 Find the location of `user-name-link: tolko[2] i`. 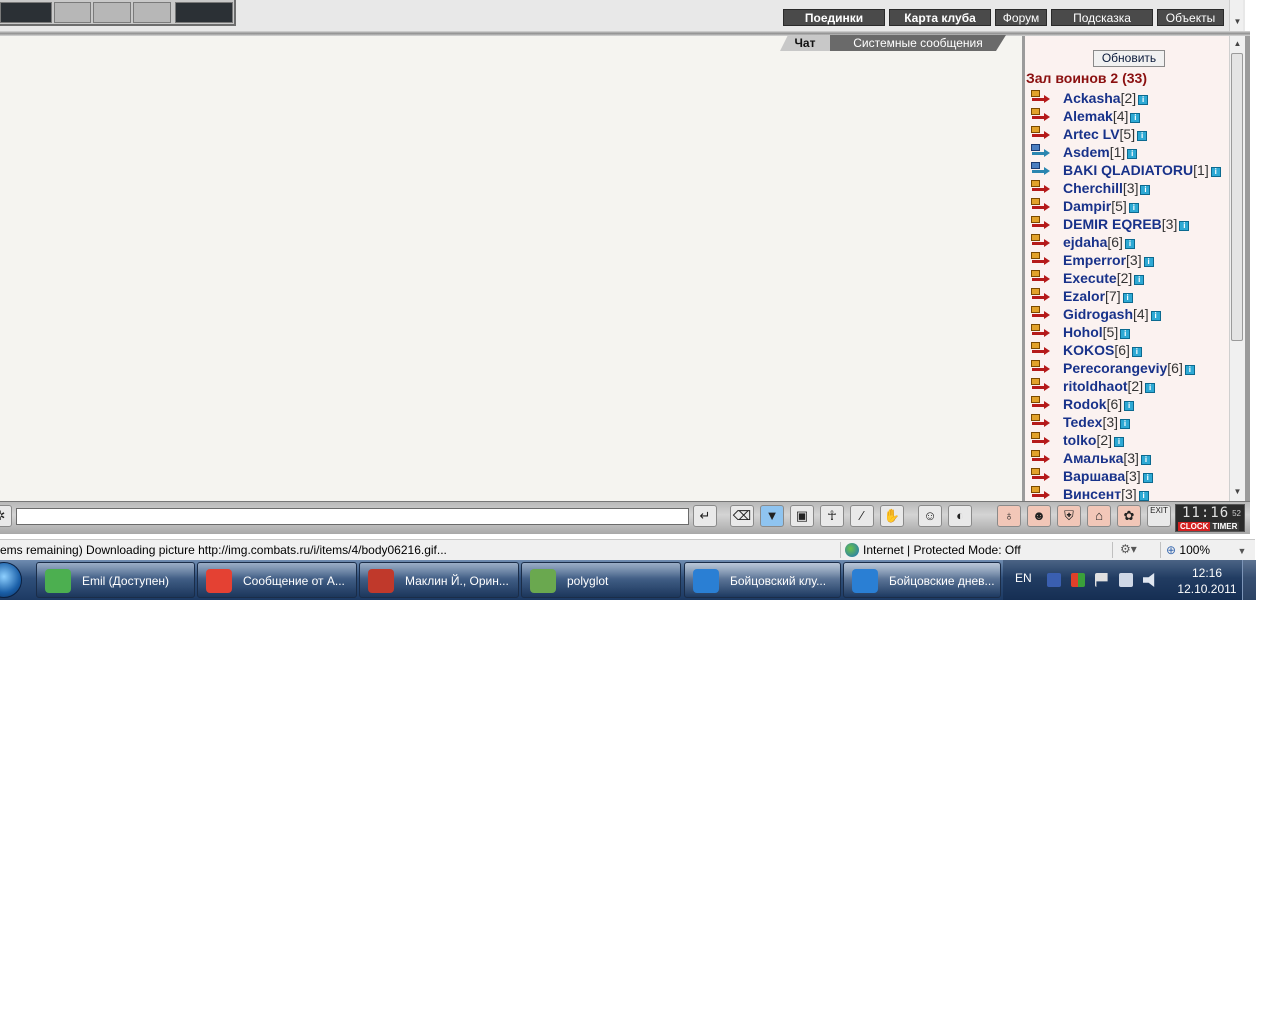

user-name-link: tolko[2] i is located at coordinates (1094, 440).